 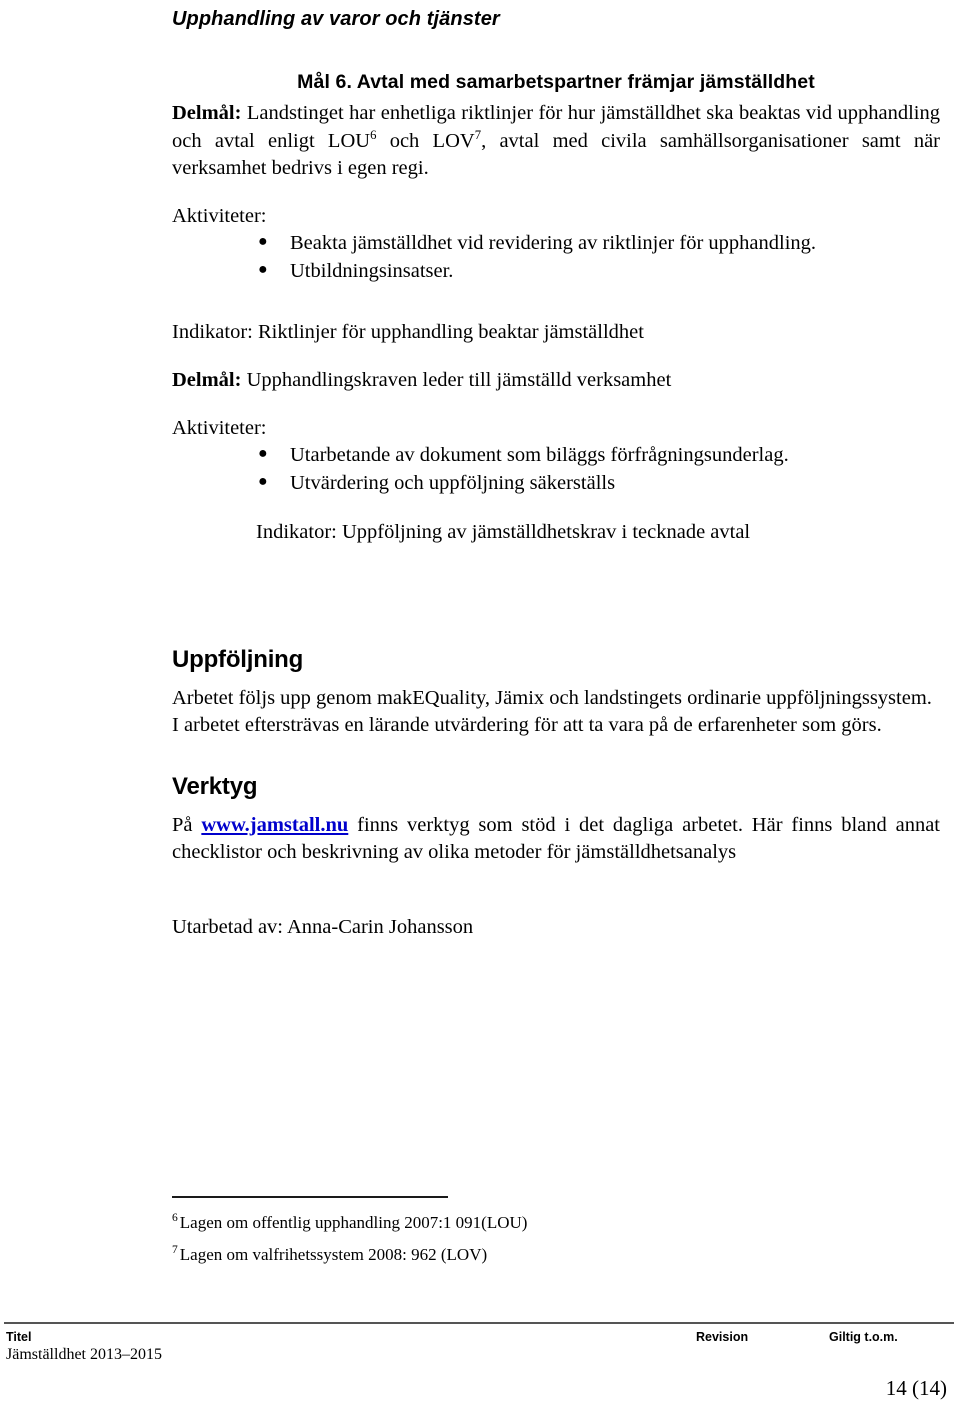 What do you see at coordinates (323, 927) in the screenshot?
I see `author-line: Utarbetad av: Anna-Carin Johansson` at bounding box center [323, 927].